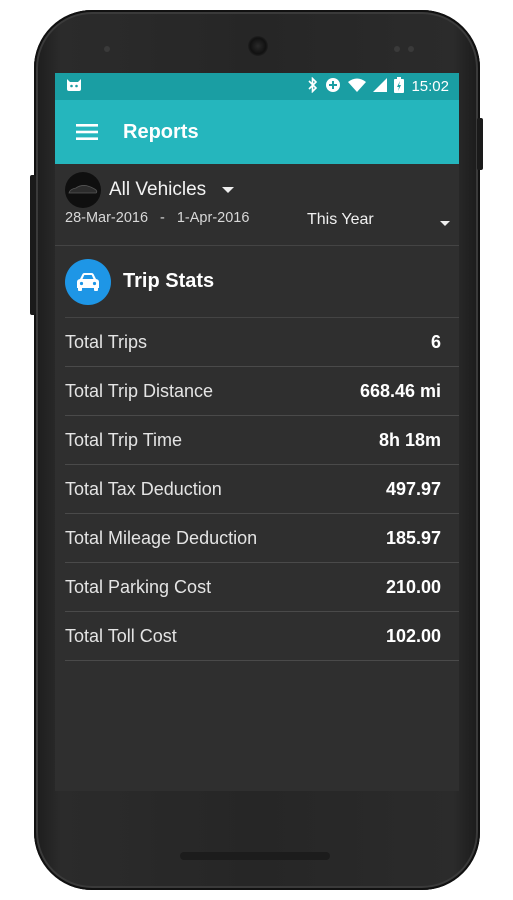 The width and height of the screenshot is (513, 900). I want to click on stat-label: Total Toll Cost, so click(121, 635).